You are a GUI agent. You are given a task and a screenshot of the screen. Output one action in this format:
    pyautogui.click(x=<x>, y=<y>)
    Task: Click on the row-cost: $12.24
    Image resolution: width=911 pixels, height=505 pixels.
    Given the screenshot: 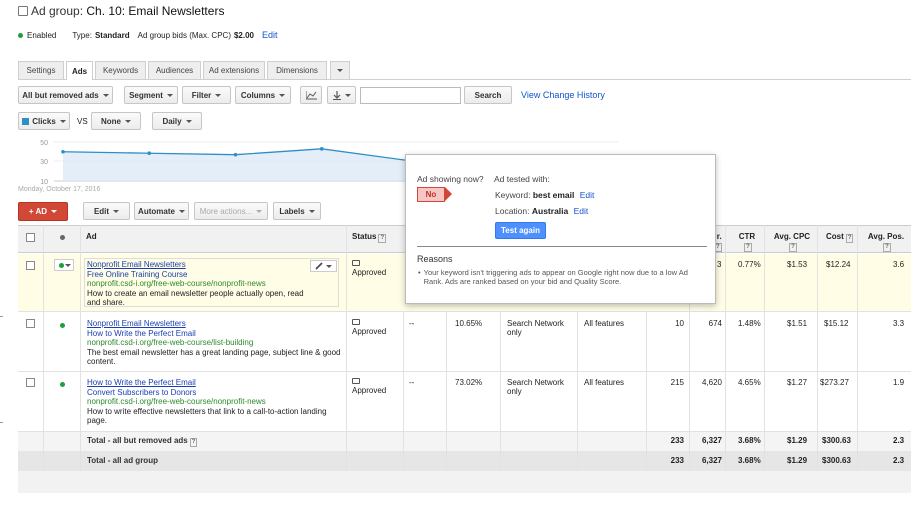 What is the action you would take?
    pyautogui.click(x=838, y=264)
    